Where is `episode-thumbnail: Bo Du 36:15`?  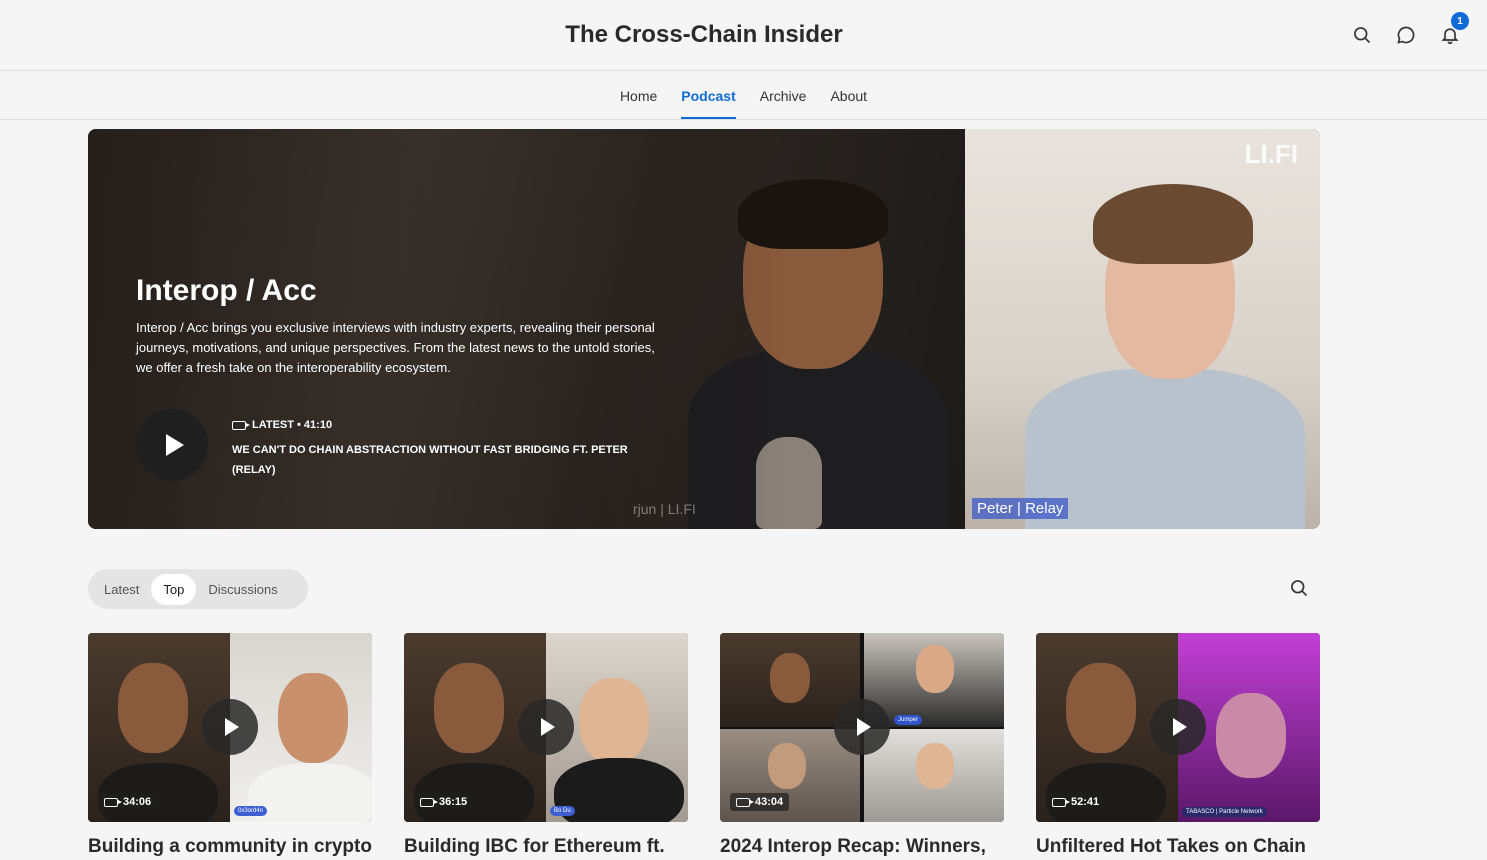 episode-thumbnail: Bo Du 36:15 is located at coordinates (546, 727).